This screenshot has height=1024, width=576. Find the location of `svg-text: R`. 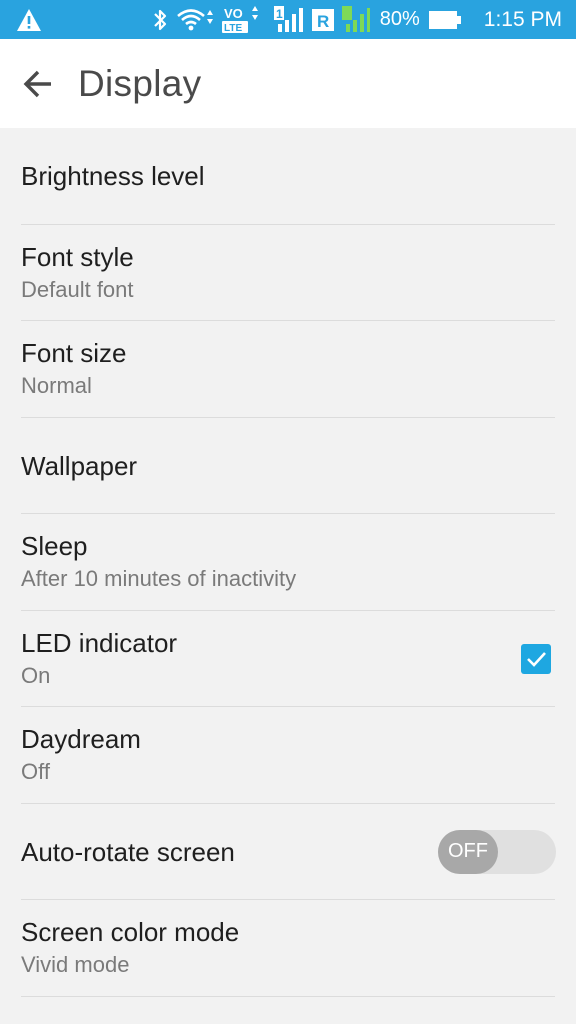

svg-text: R is located at coordinates (323, 21).